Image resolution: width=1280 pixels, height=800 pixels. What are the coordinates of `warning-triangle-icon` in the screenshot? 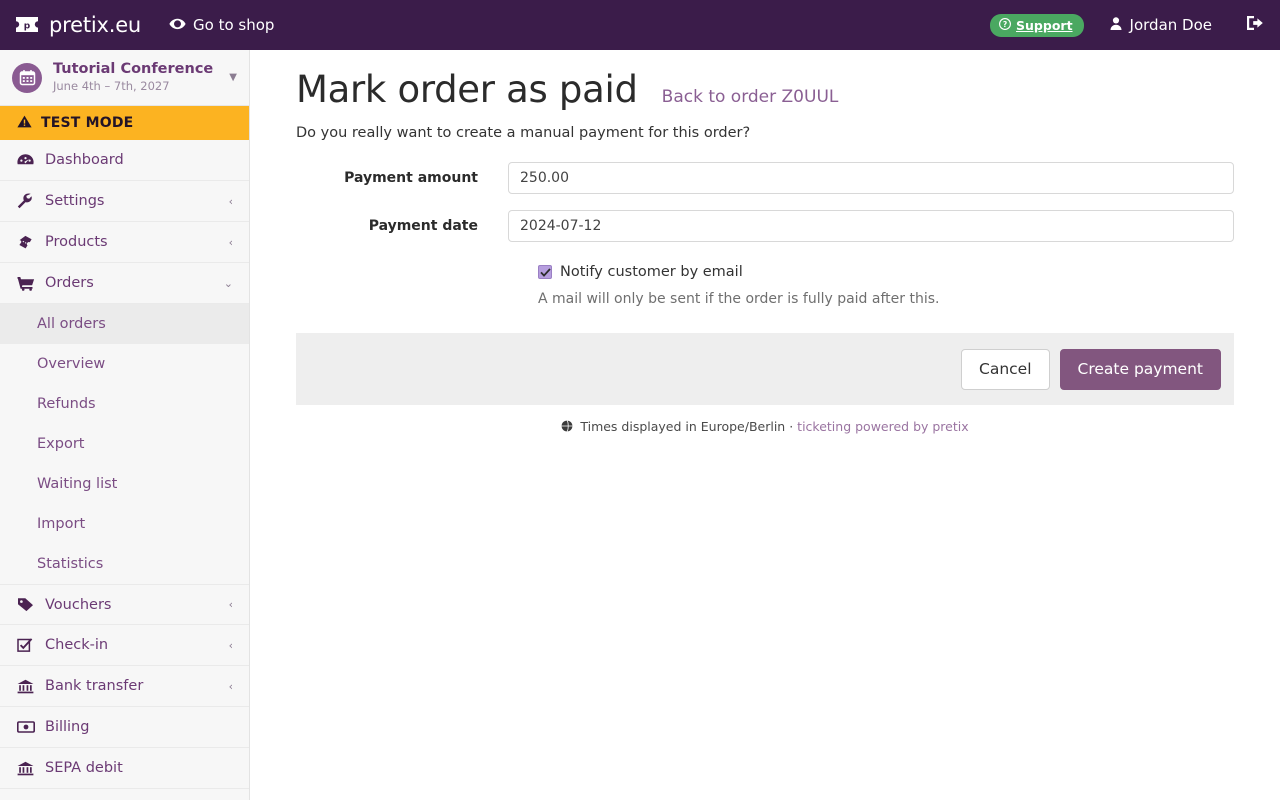 It's located at (24, 123).